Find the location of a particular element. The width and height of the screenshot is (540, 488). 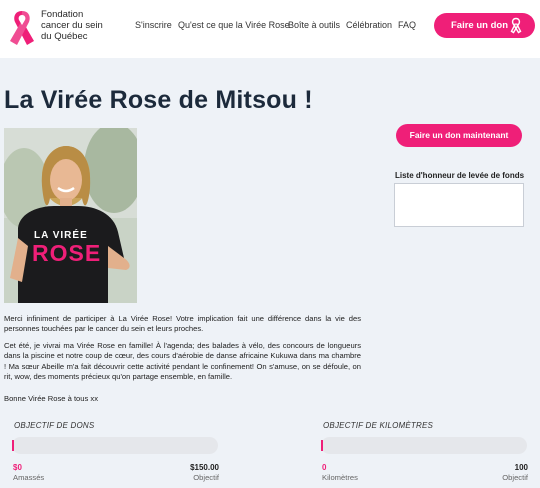

donations-target-caption: Objectif is located at coordinates (206, 477).